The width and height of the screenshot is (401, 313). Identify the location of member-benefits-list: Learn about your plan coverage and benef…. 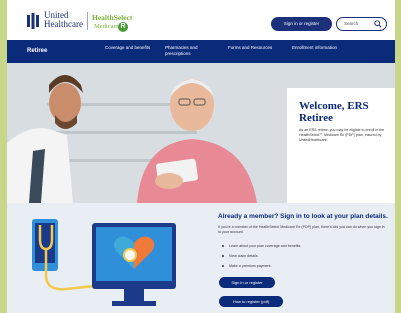
(261, 256).